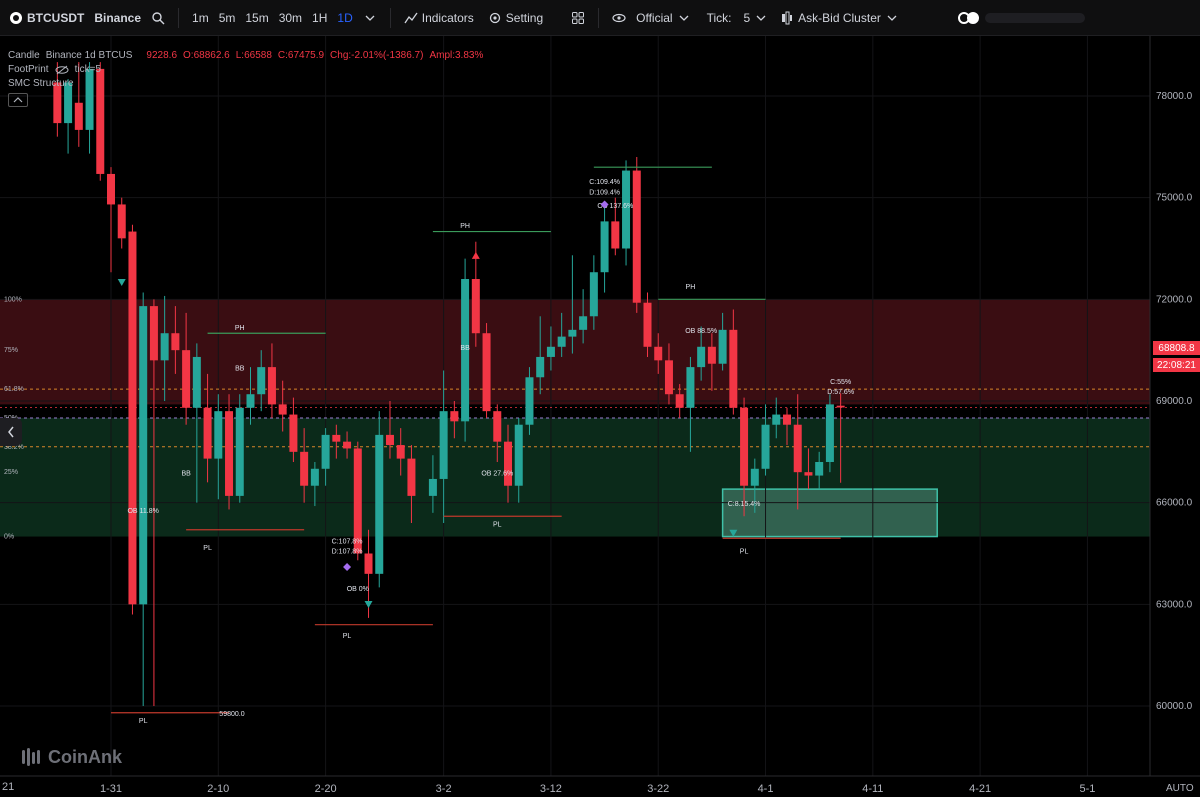 This screenshot has height=797, width=1200. I want to click on annotation-label: BB, so click(240, 369).